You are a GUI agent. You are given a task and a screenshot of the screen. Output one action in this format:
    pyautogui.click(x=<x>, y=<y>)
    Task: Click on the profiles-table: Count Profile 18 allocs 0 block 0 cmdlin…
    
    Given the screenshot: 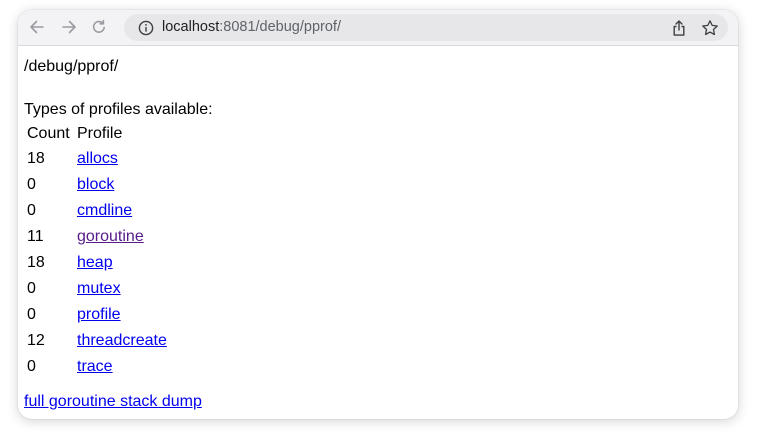 What is the action you would take?
    pyautogui.click(x=97, y=251)
    